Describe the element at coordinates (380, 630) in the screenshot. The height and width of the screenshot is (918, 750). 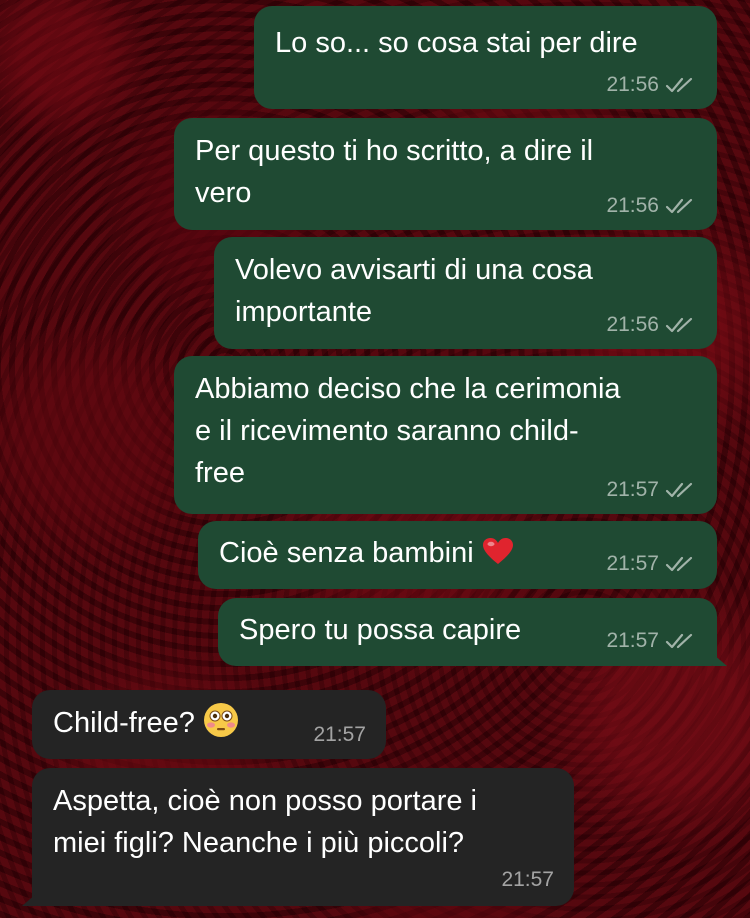
I see `message-text: Spero tu possa capire` at that location.